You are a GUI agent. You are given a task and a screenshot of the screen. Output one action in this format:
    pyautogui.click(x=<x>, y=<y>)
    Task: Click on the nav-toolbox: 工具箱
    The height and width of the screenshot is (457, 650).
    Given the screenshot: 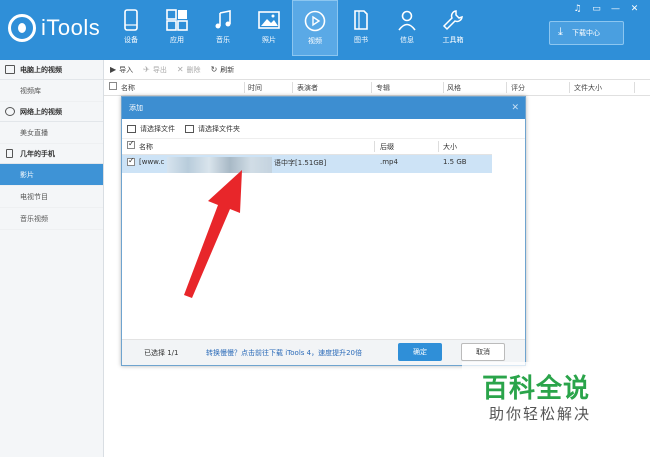 What is the action you would take?
    pyautogui.click(x=453, y=28)
    